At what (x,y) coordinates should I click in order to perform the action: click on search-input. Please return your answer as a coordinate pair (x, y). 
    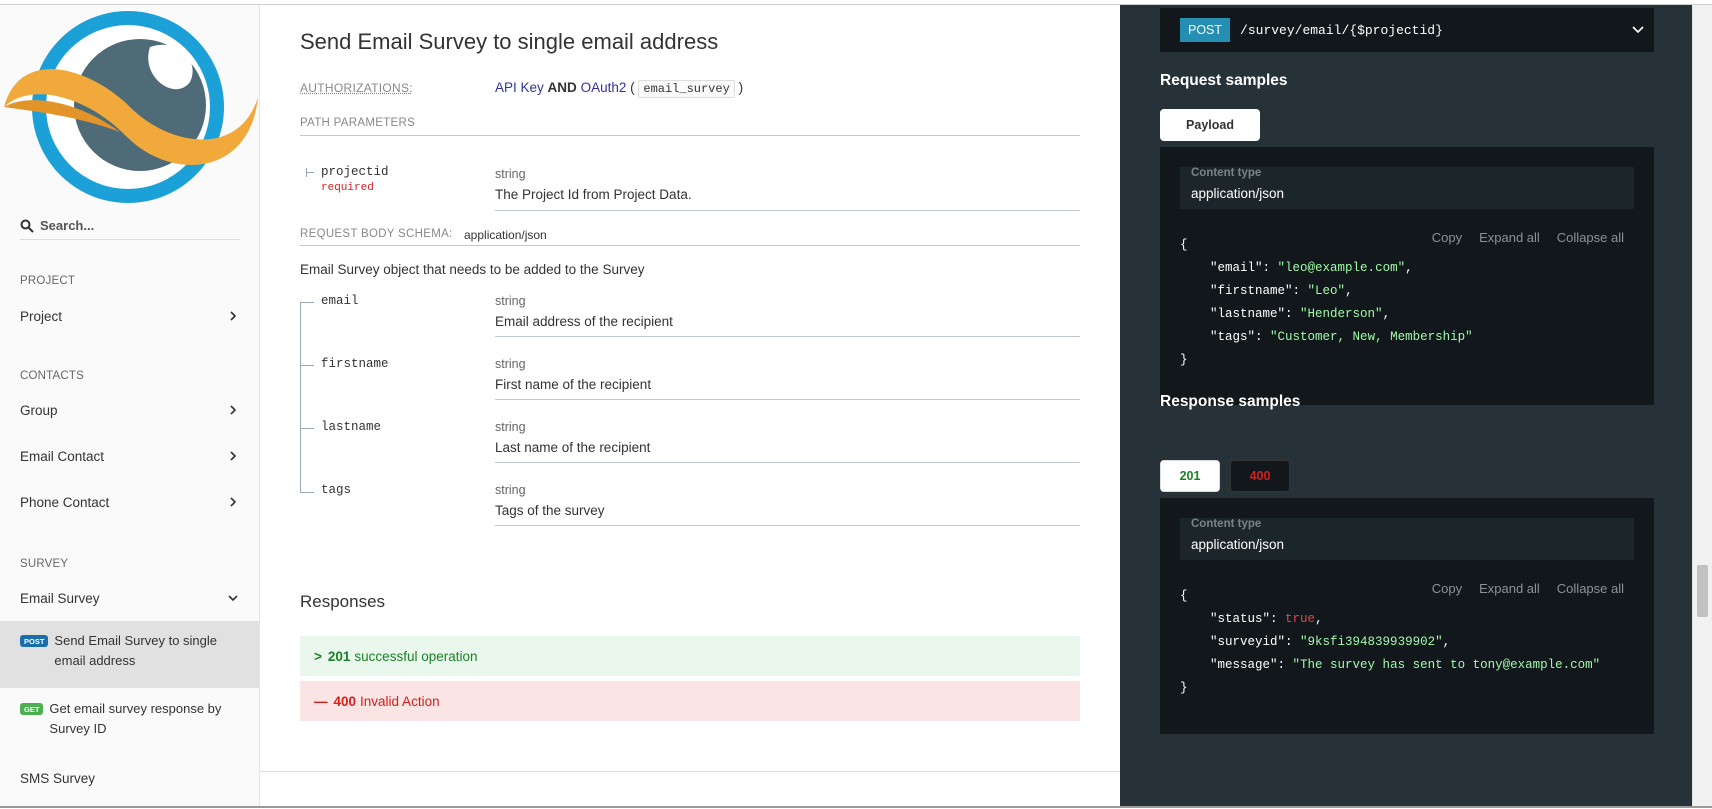
    Looking at the image, I should click on (135, 225).